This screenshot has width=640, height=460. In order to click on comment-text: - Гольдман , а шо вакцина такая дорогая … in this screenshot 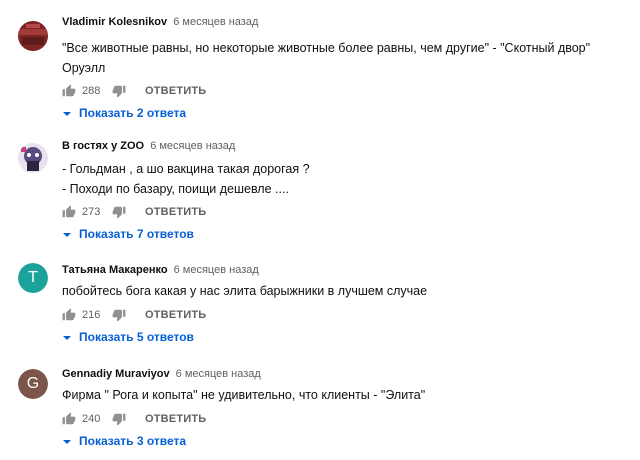, I will do `click(186, 179)`.